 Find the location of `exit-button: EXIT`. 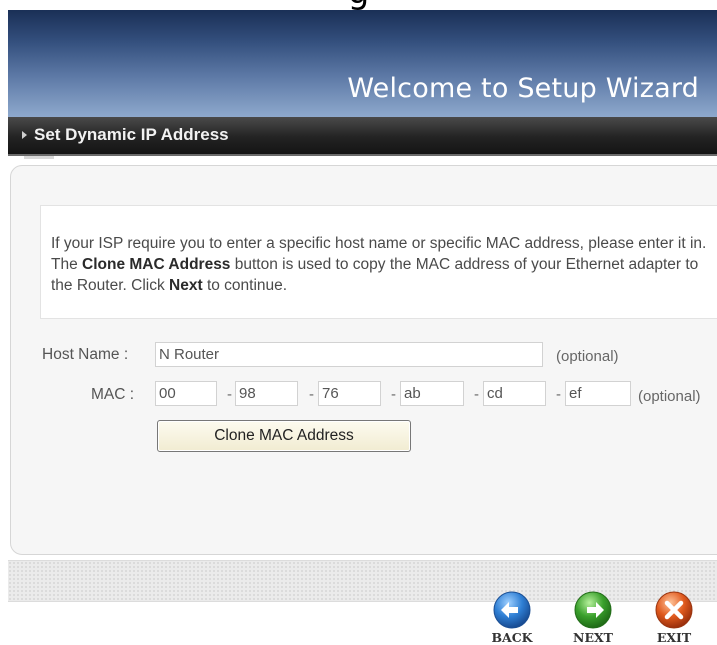

exit-button: EXIT is located at coordinates (674, 617).